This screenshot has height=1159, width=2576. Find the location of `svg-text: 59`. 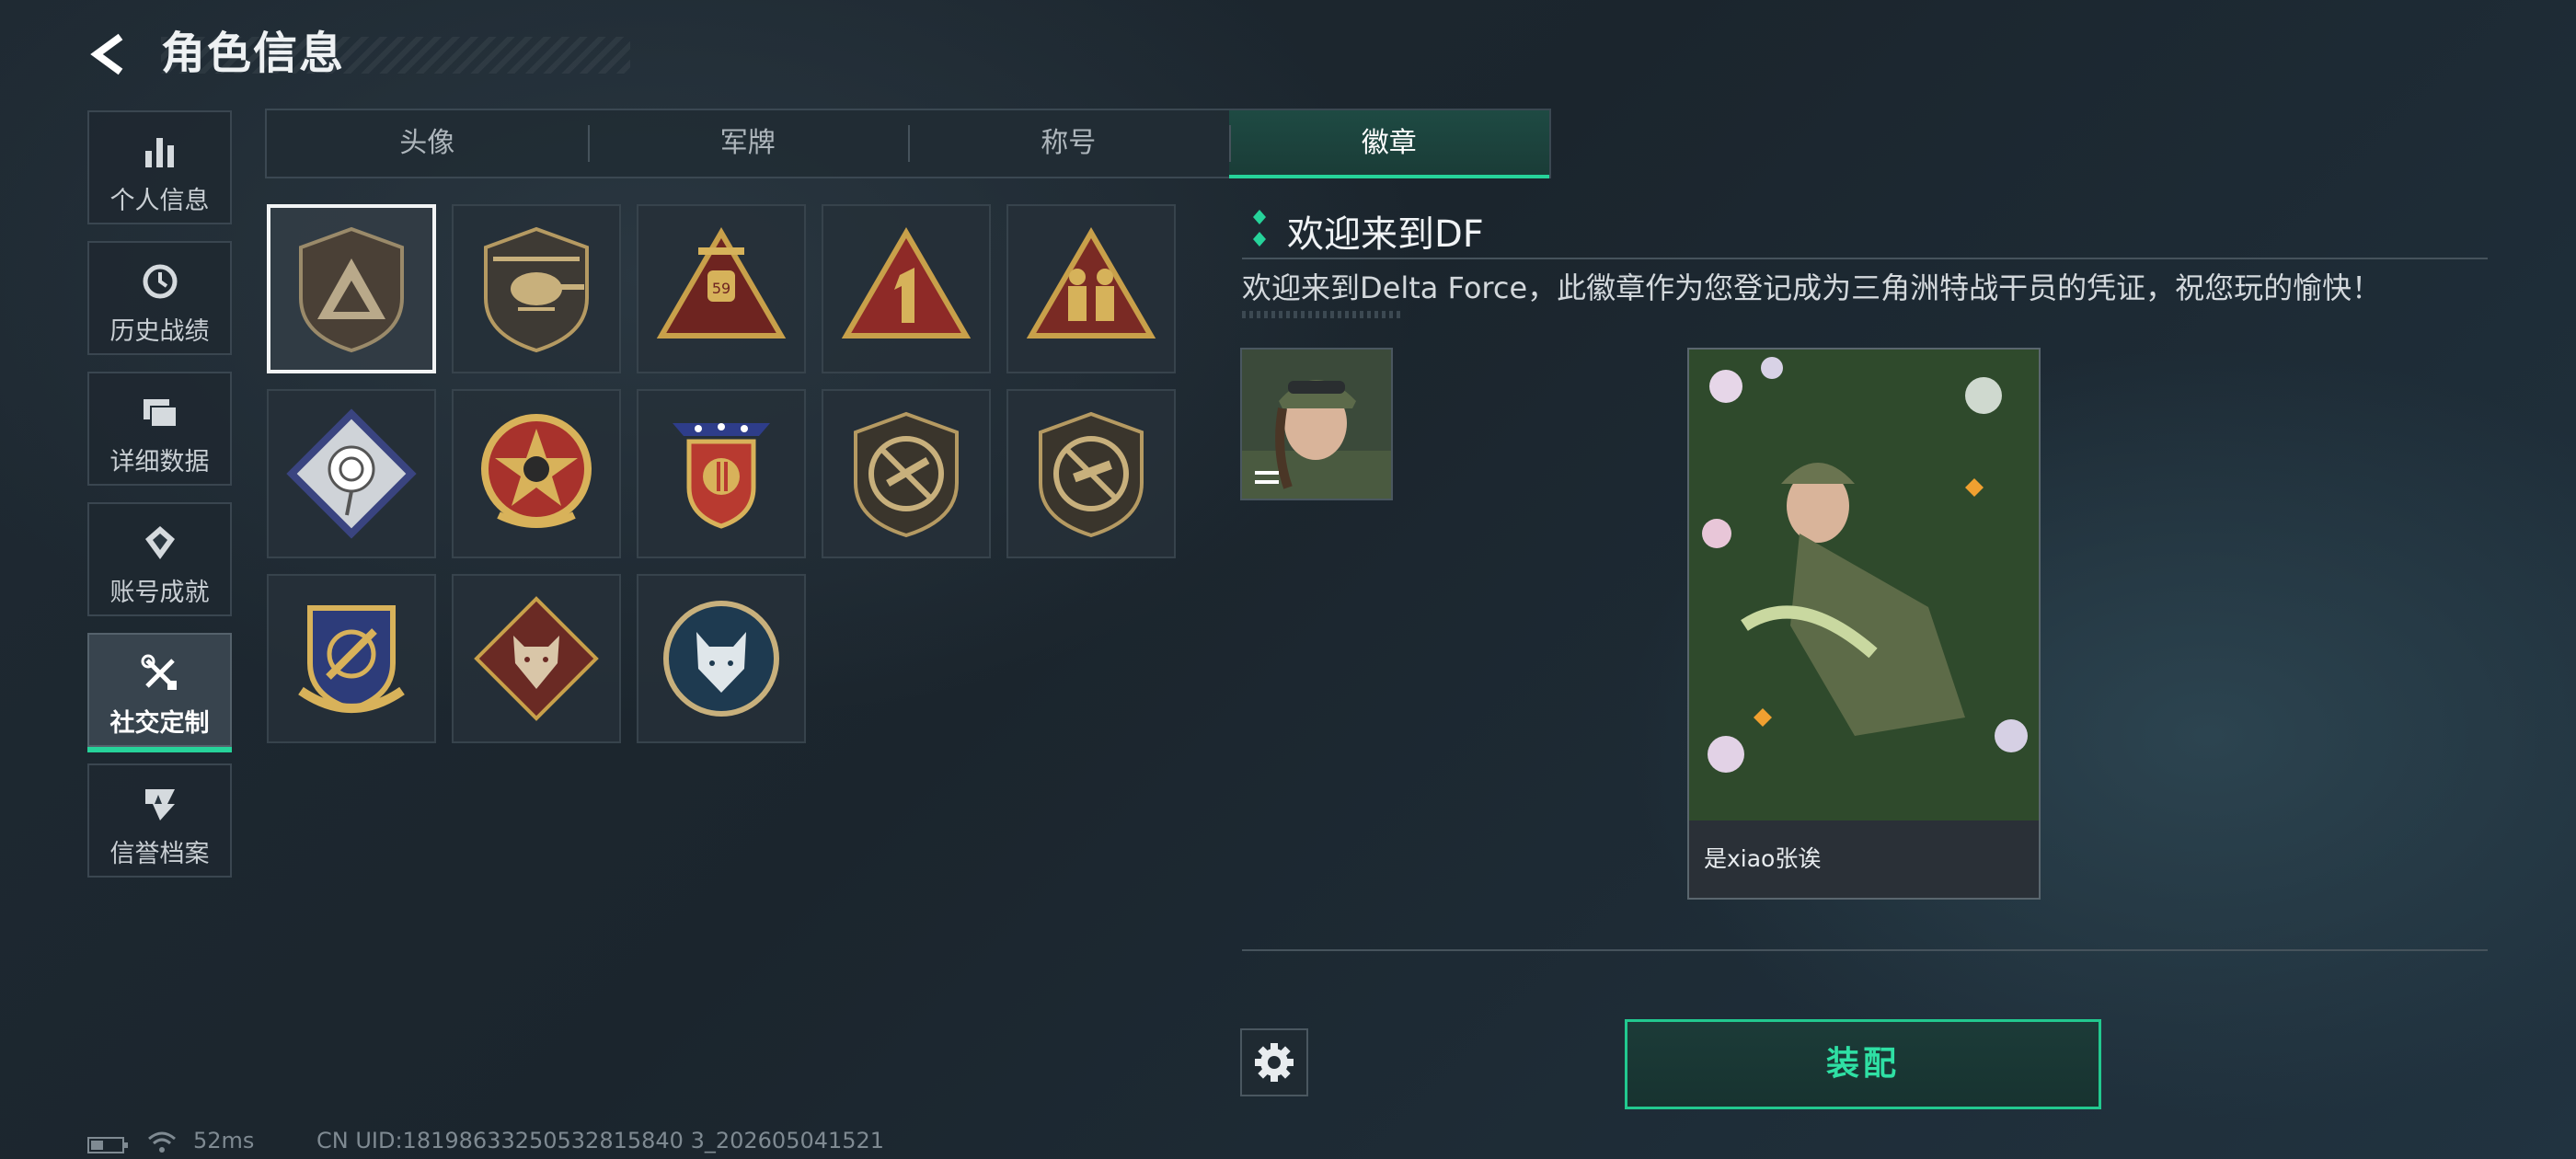

svg-text: 59 is located at coordinates (721, 288).